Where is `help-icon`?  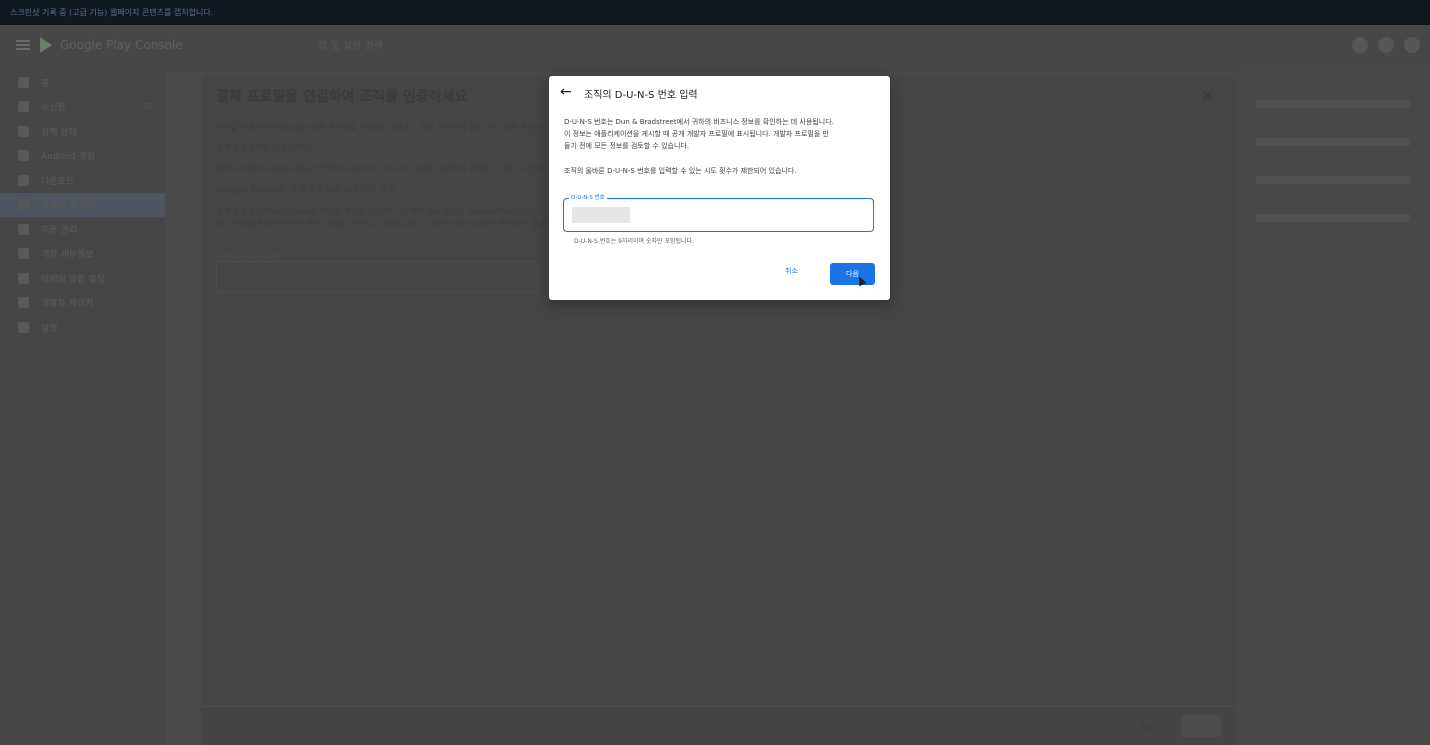 help-icon is located at coordinates (1360, 45).